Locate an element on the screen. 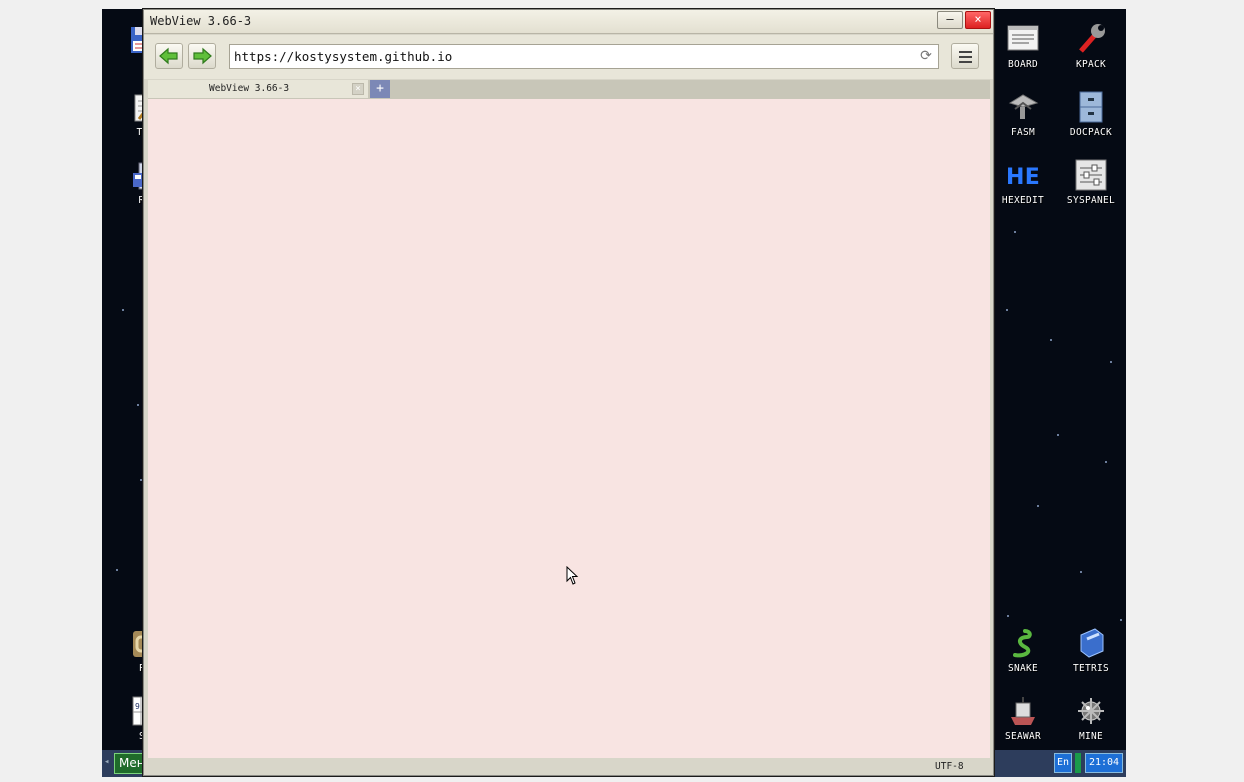  tab-label: WebView 3.66-3 is located at coordinates (249, 88).